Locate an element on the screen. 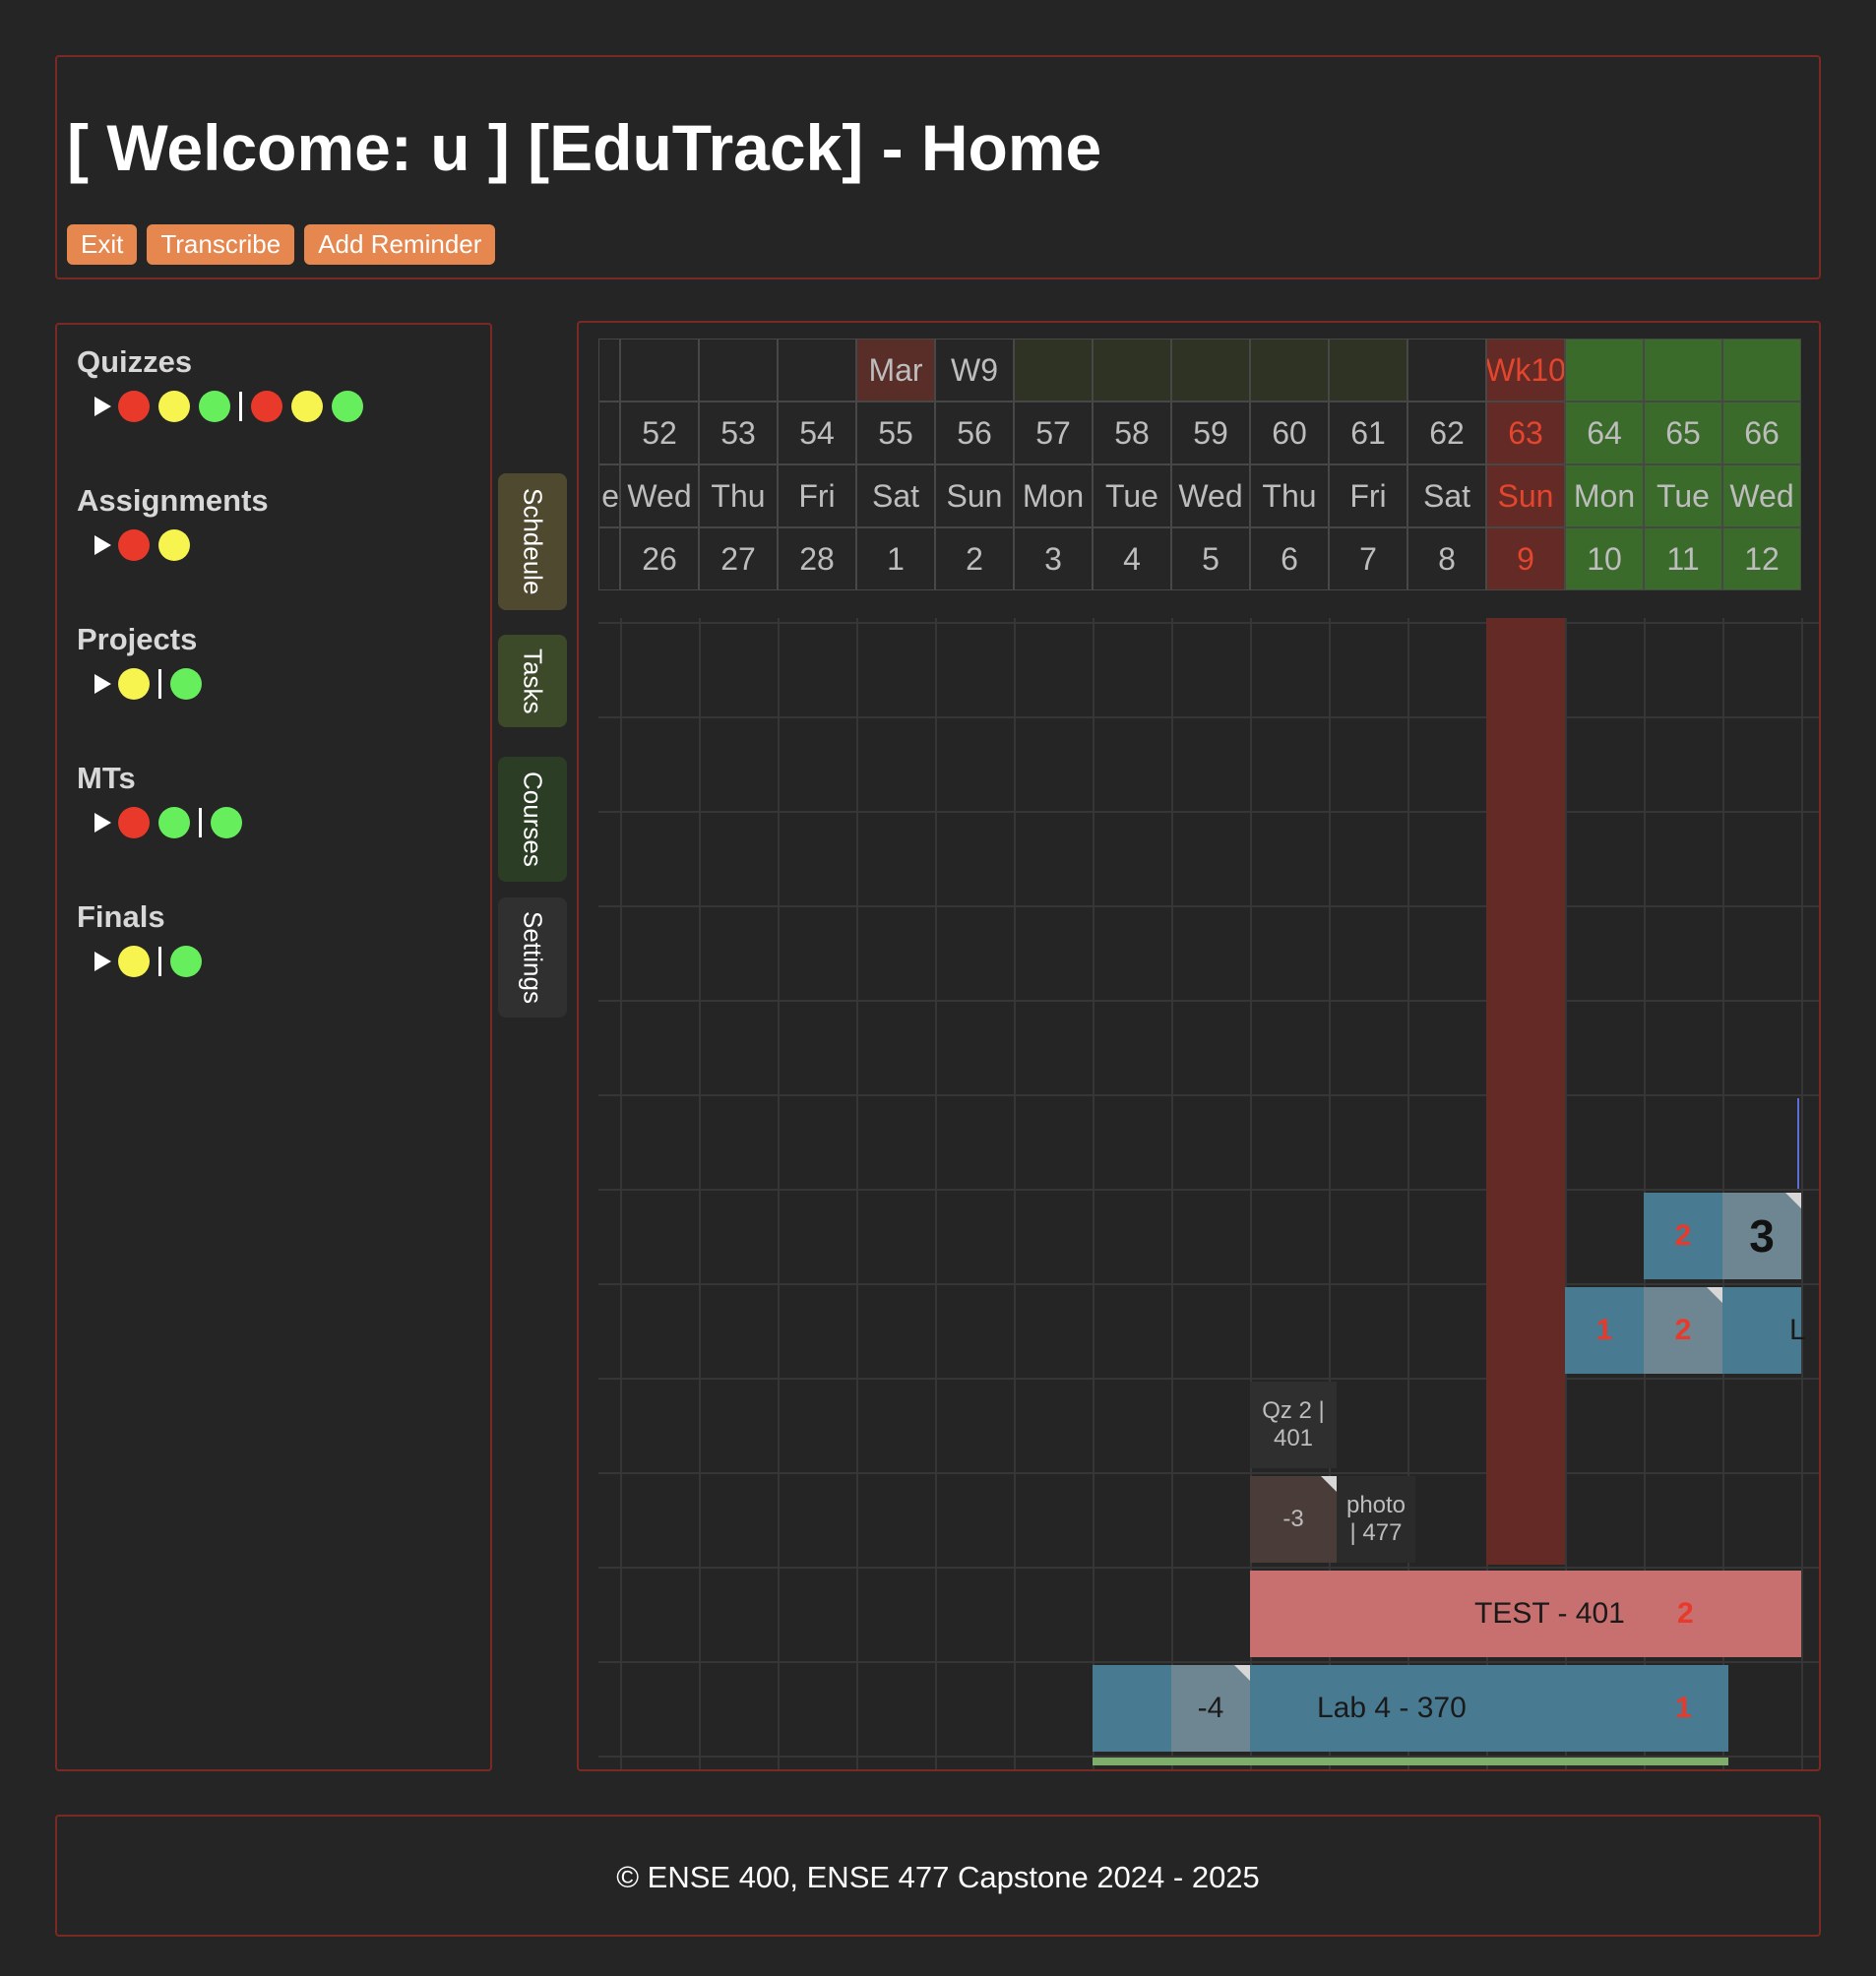 The image size is (1876, 1976). event-count-label: 1 is located at coordinates (1683, 1708).